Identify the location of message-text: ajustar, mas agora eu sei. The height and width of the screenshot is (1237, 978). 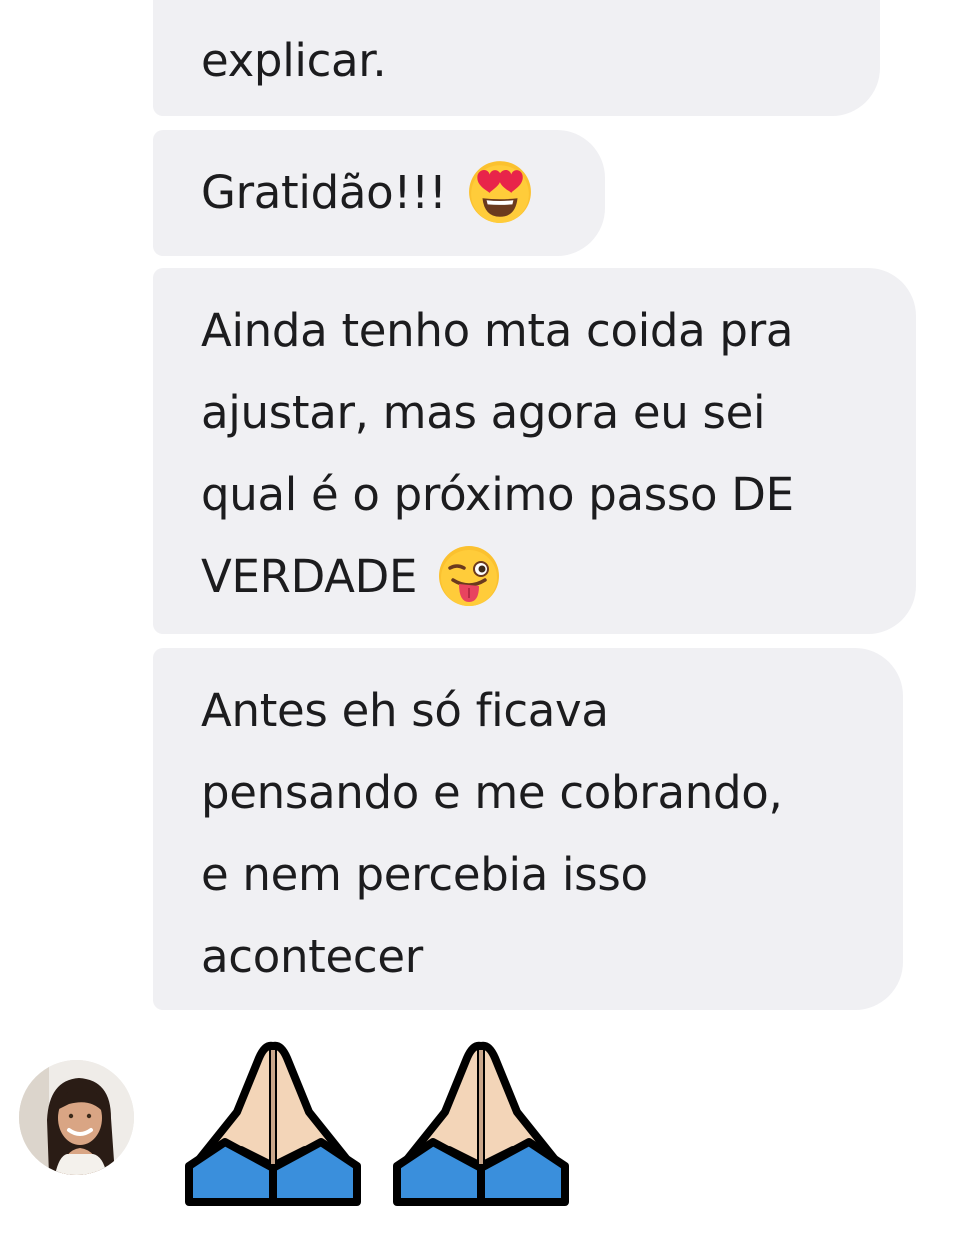
(483, 412).